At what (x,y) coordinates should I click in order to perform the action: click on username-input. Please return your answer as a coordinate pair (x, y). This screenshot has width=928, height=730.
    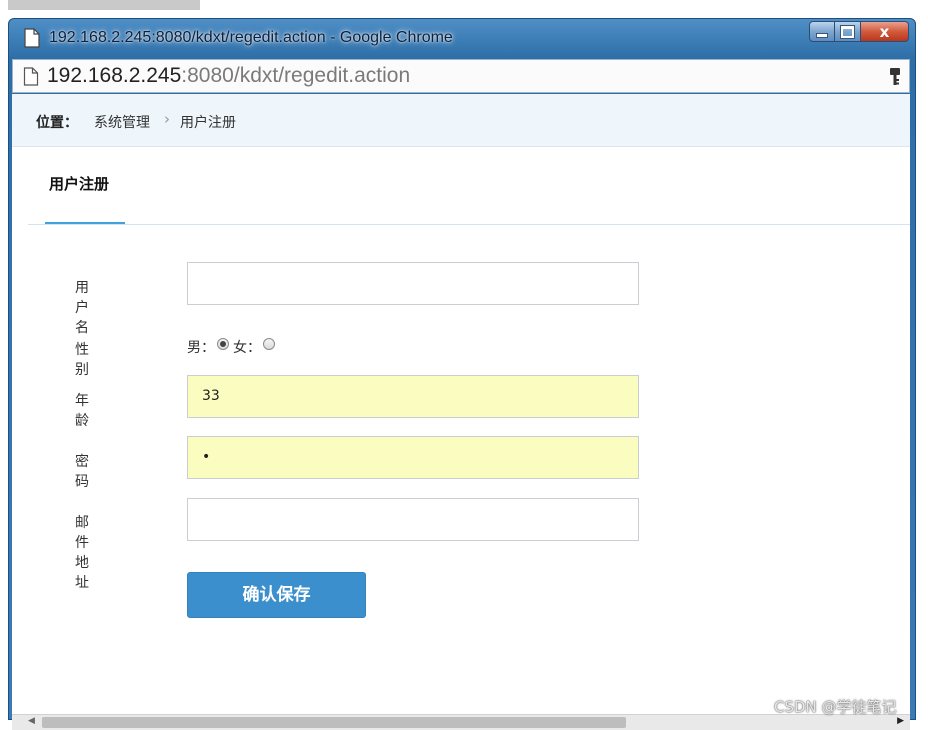
    Looking at the image, I should click on (413, 283).